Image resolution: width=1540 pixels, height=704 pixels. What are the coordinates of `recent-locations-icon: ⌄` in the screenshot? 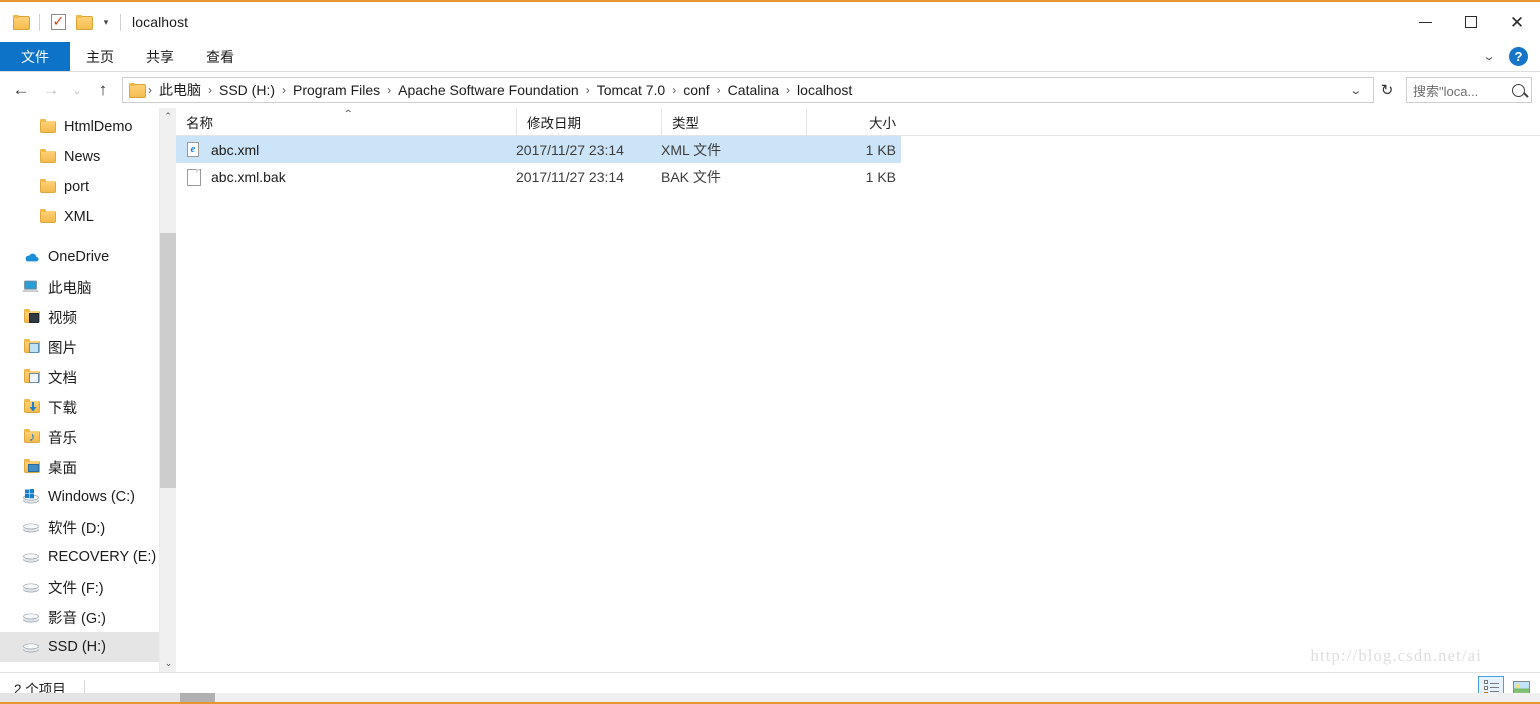 It's located at (77, 90).